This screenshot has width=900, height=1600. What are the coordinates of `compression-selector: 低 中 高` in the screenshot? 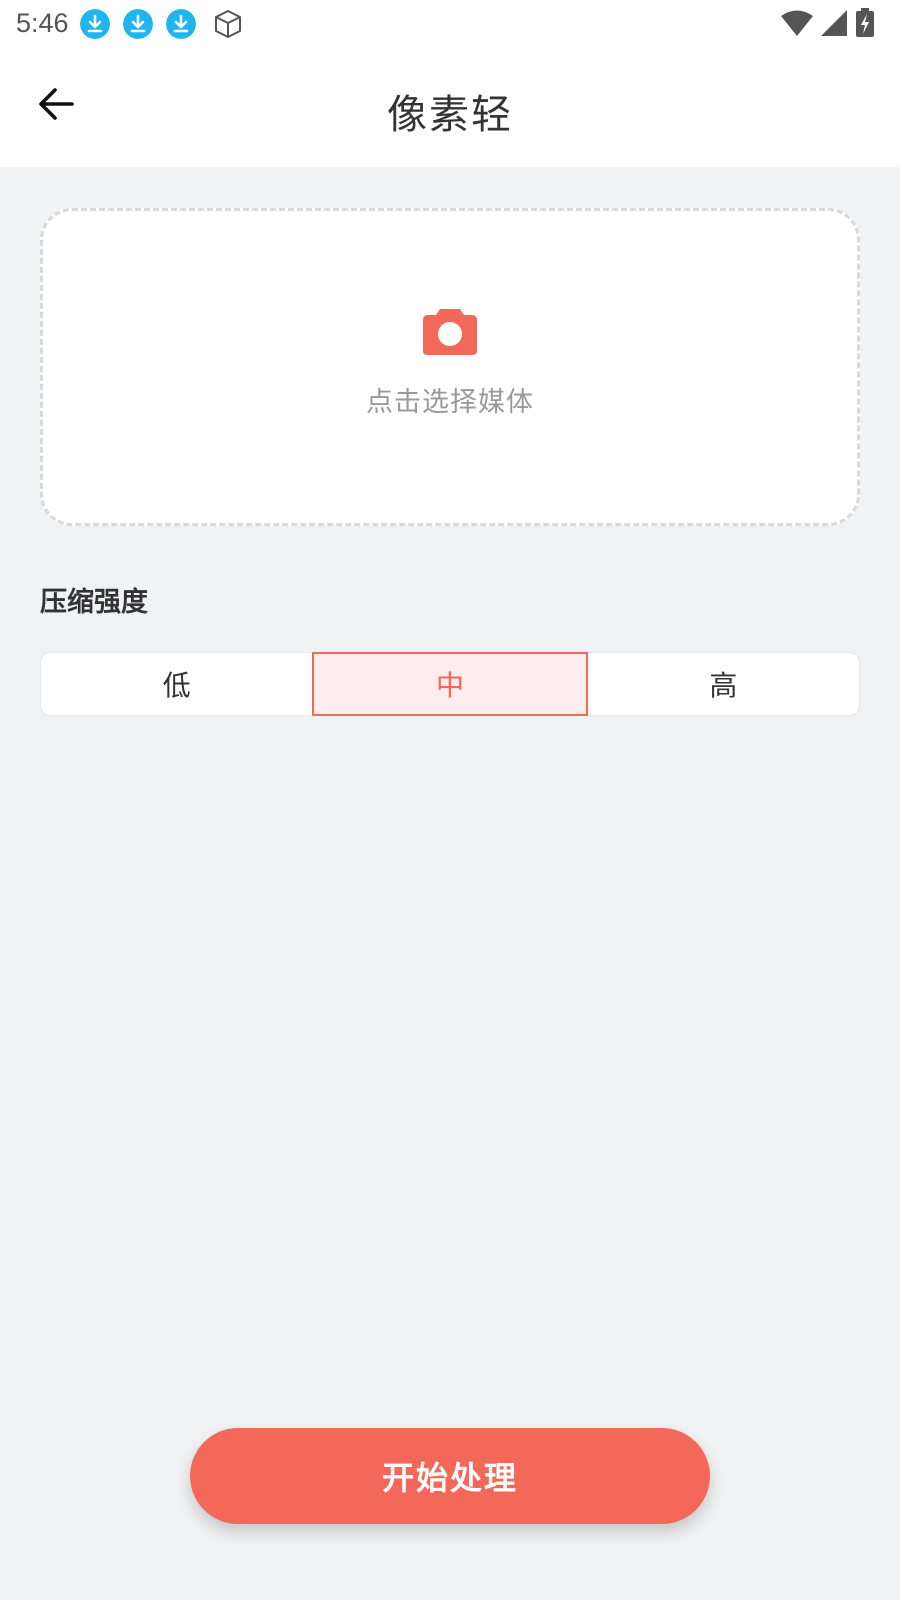 It's located at (450, 684).